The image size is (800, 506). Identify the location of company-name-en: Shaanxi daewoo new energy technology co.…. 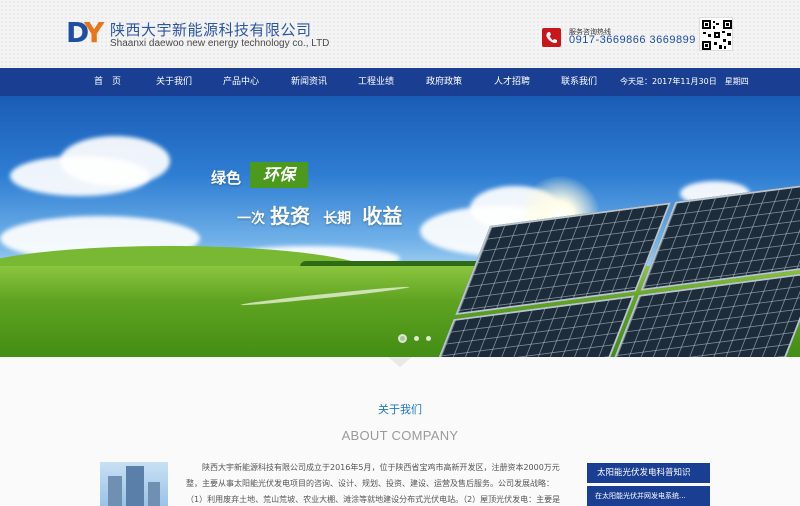
(220, 43).